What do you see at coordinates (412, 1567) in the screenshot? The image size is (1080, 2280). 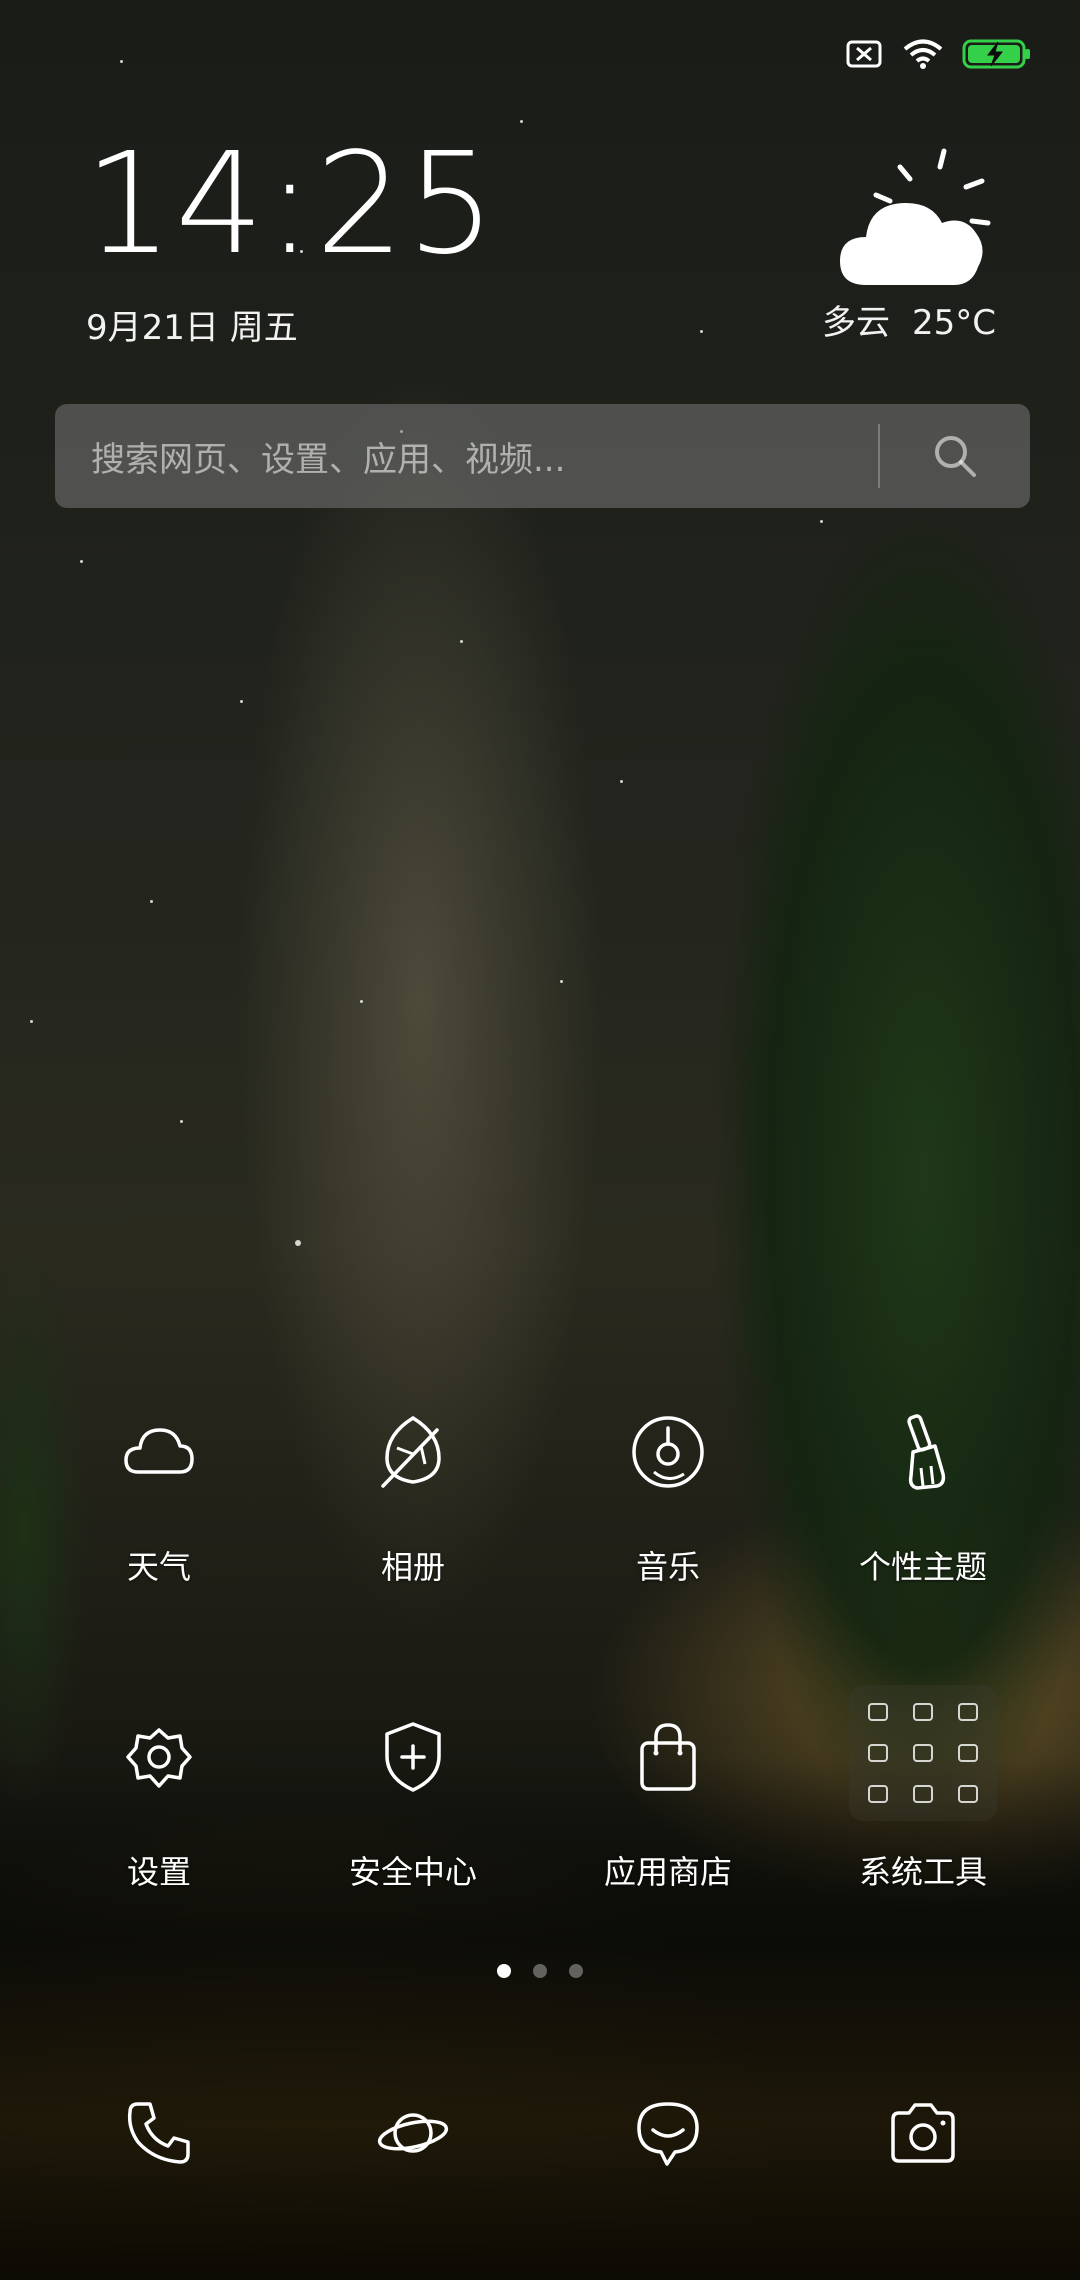 I see `app-label: 相册` at bounding box center [412, 1567].